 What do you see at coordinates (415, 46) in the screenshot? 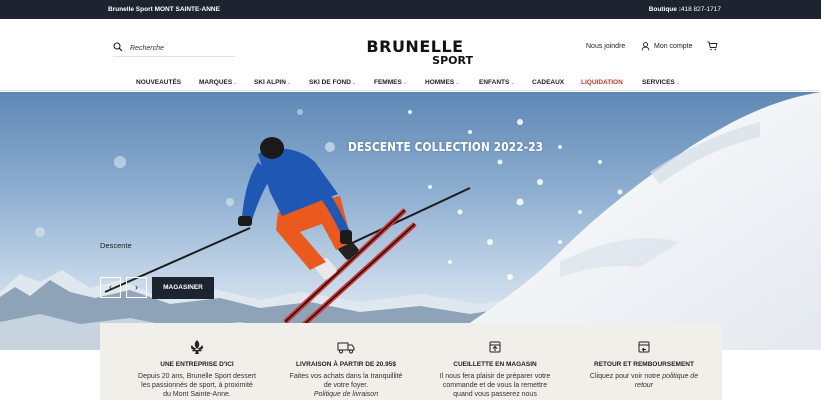
I see `logo-line1: BRUNELLE` at bounding box center [415, 46].